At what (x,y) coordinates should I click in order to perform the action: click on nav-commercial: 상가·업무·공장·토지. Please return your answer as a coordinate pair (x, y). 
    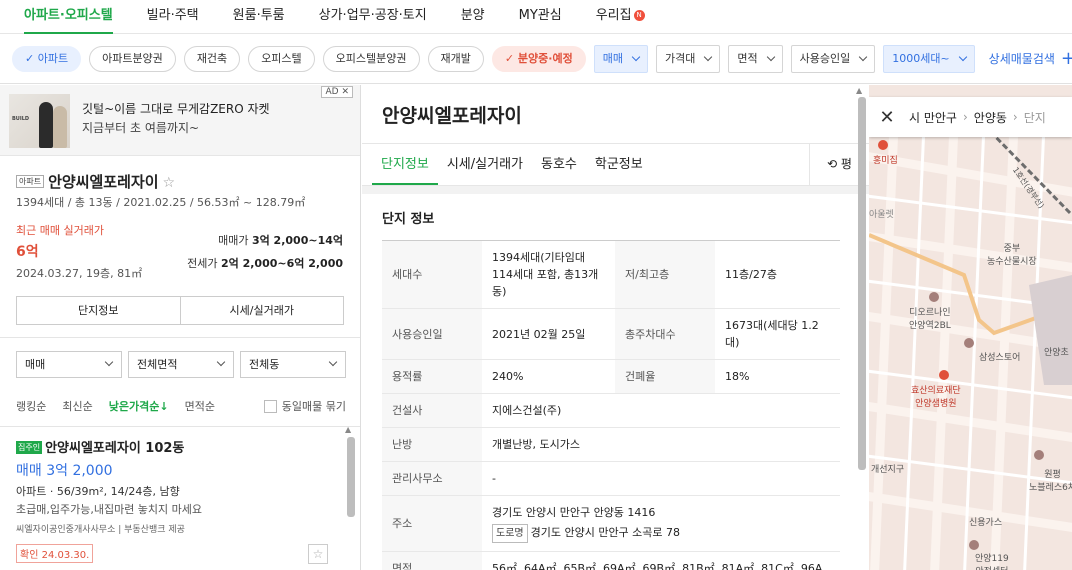
    Looking at the image, I should click on (373, 17).